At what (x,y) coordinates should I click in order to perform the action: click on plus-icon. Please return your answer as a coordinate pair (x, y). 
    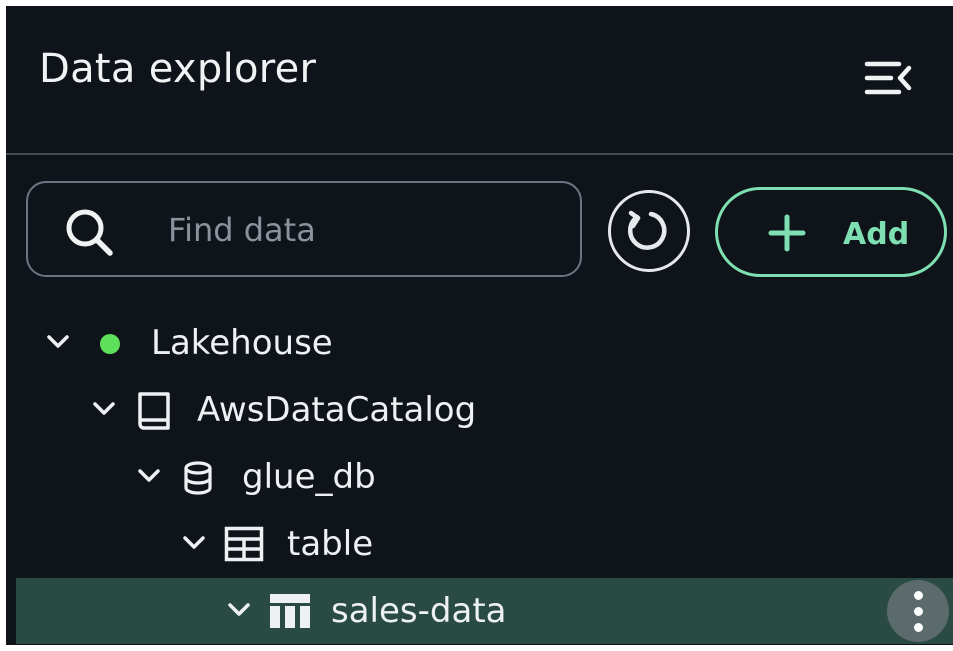
    Looking at the image, I should click on (787, 233).